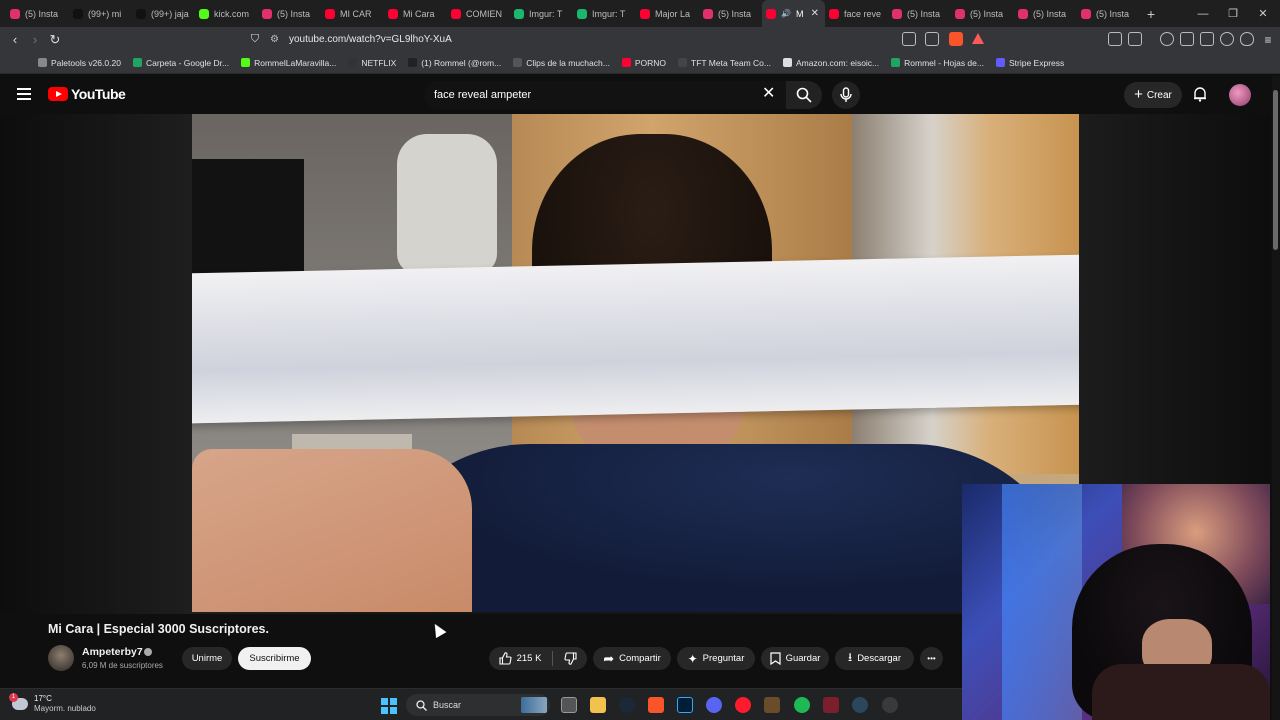 Image resolution: width=1280 pixels, height=720 pixels. I want to click on task-view-icon, so click(569, 705).